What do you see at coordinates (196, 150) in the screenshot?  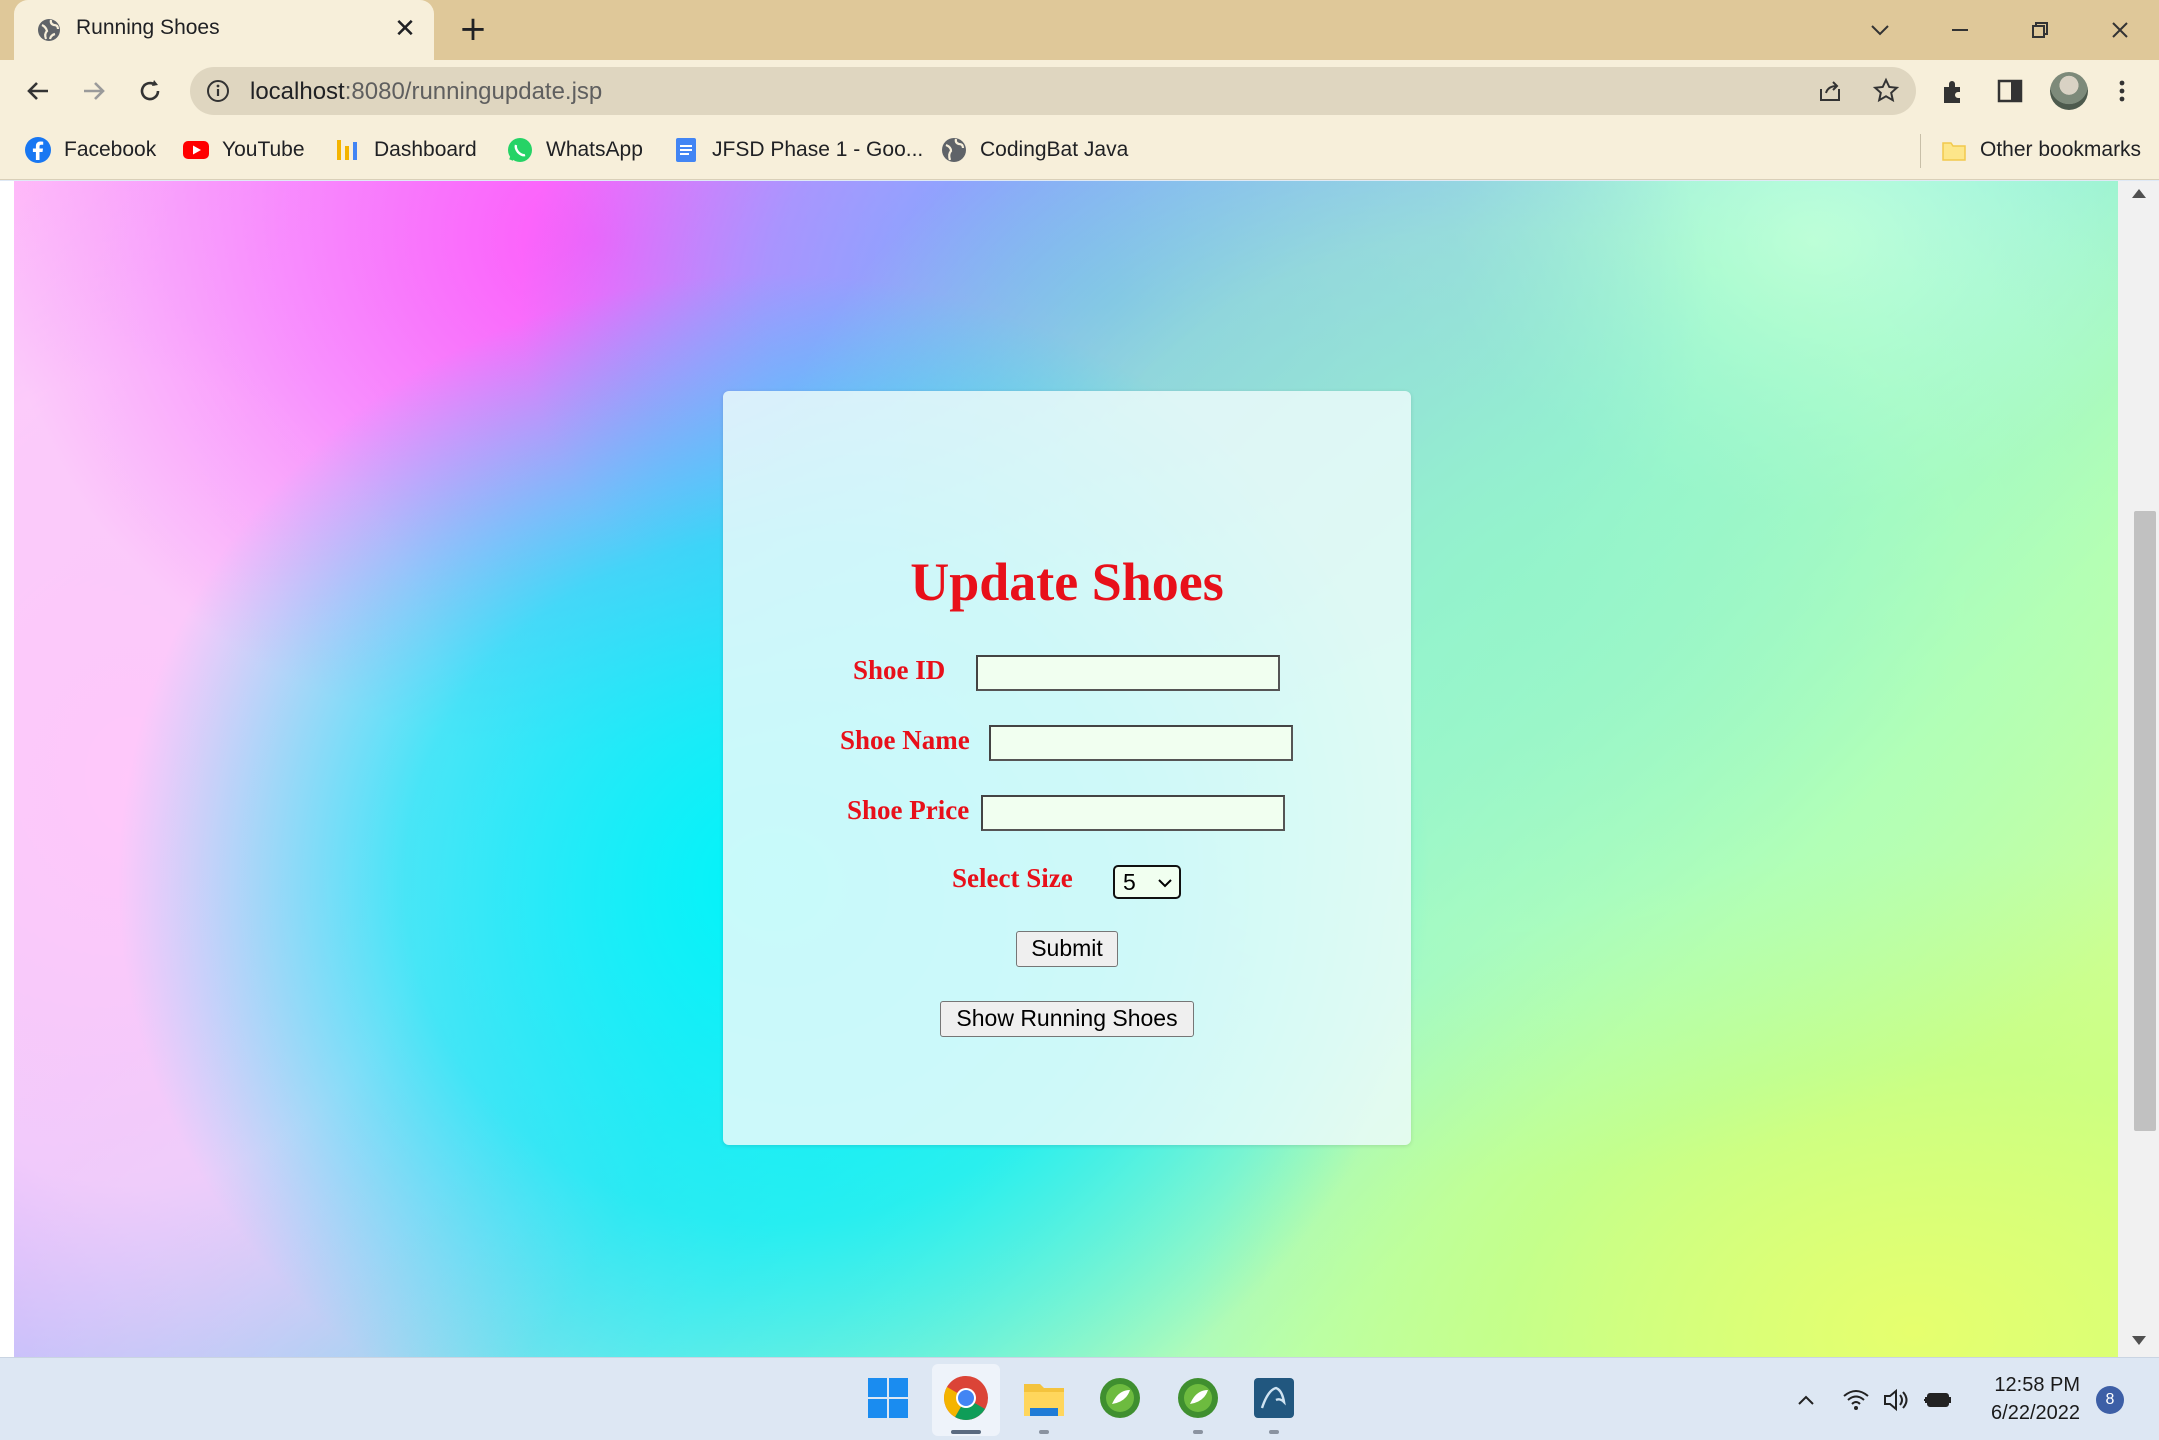 I see `youtube-icon` at bounding box center [196, 150].